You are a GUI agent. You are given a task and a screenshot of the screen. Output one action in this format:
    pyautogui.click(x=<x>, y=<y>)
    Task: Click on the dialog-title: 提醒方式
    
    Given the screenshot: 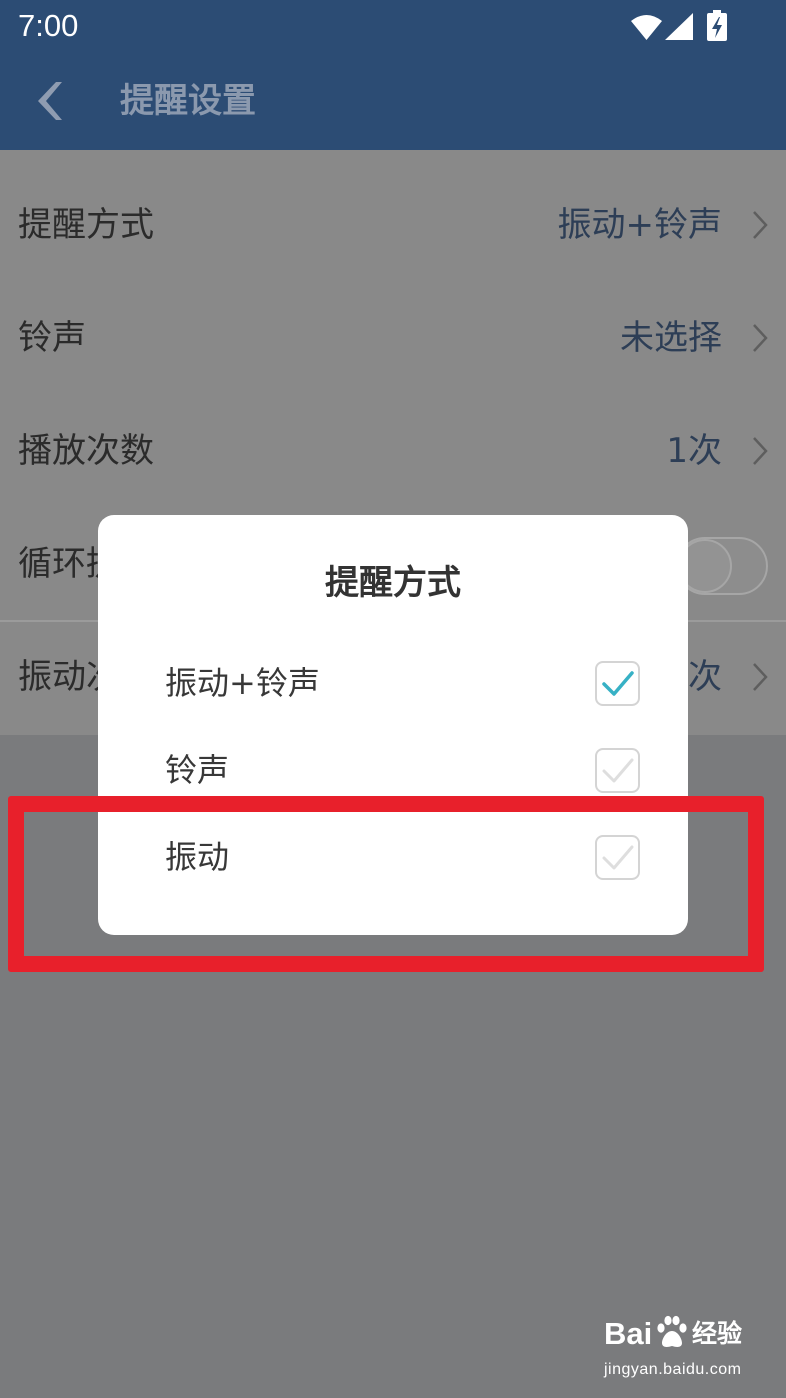 What is the action you would take?
    pyautogui.click(x=393, y=583)
    